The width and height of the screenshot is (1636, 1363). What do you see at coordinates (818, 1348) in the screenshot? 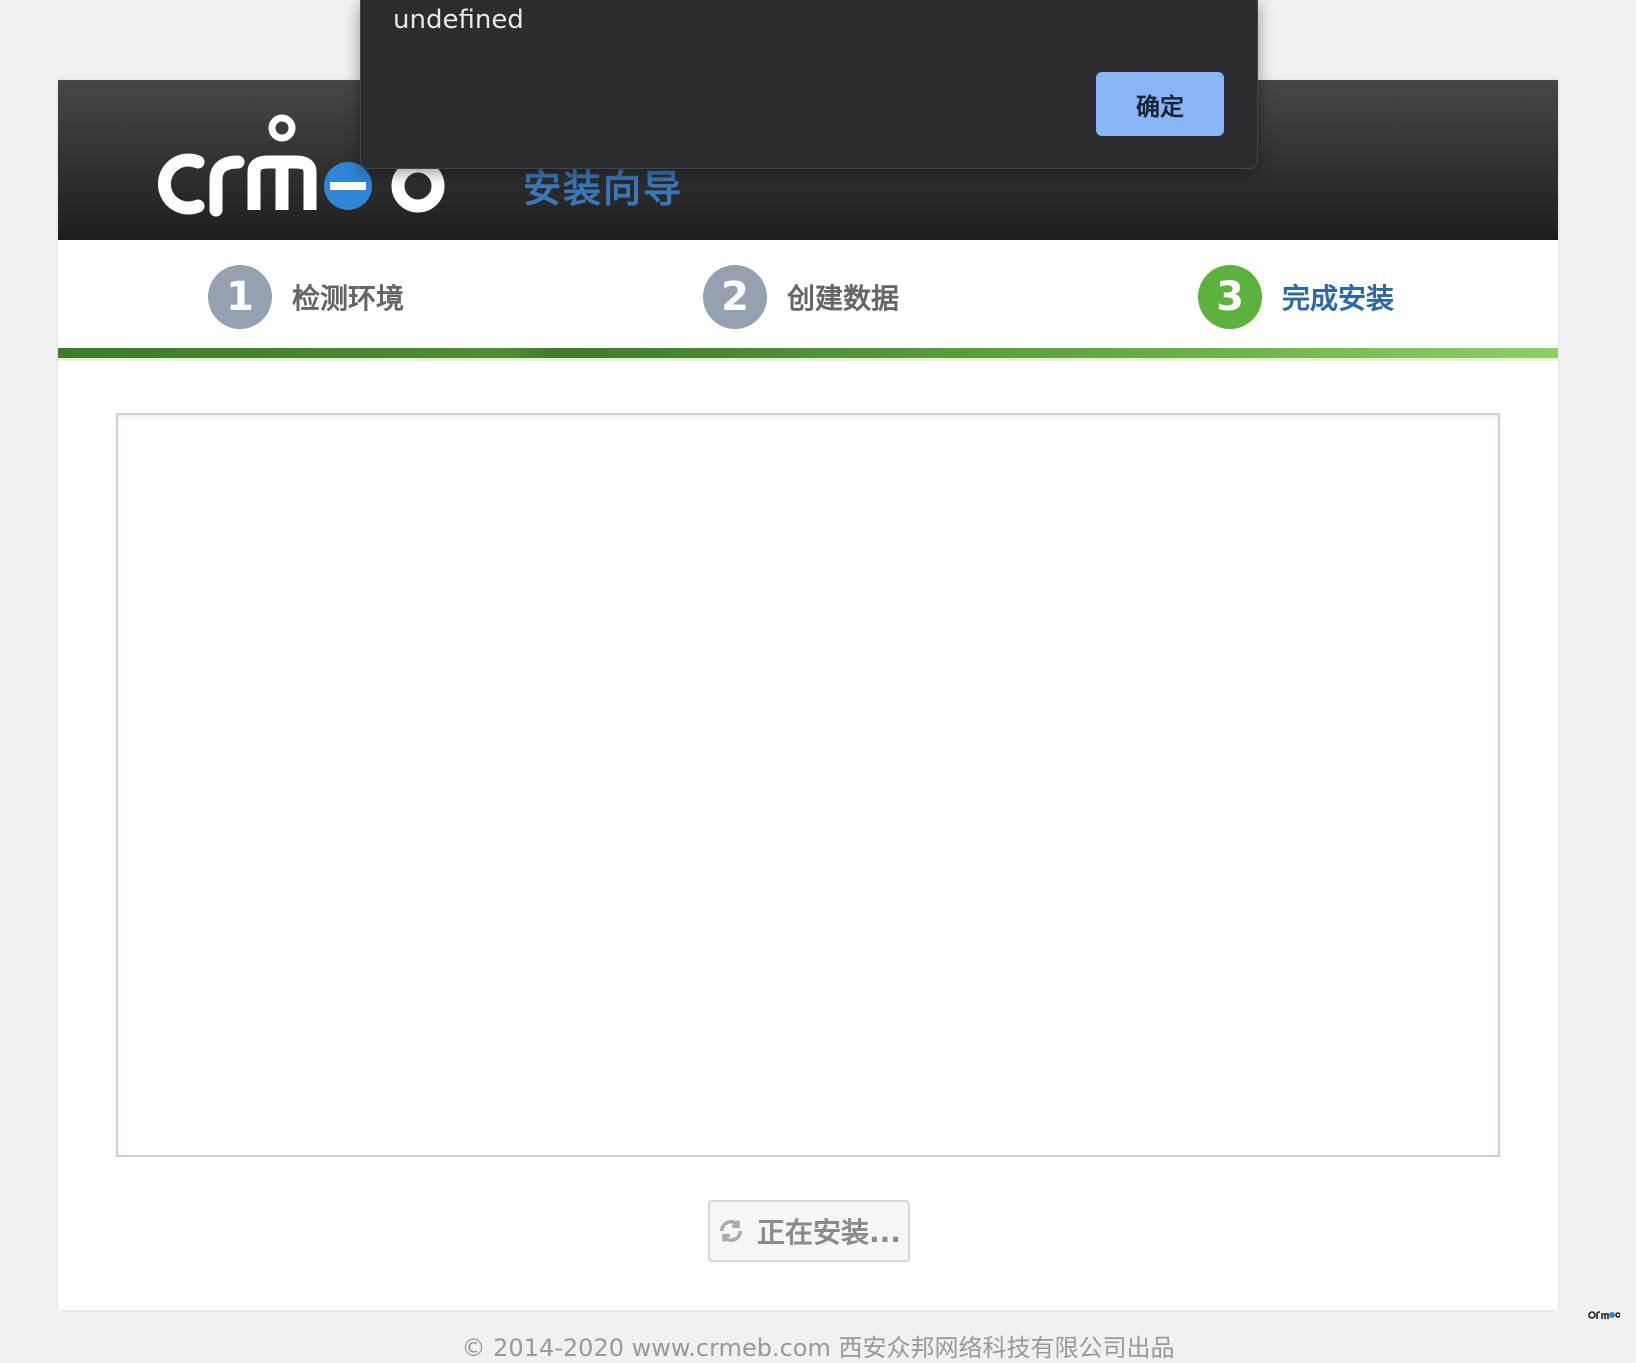
I see `footer-copyright: © 2014-2020 www.crmeb.com 西安众邦网络科技有限公司出品` at bounding box center [818, 1348].